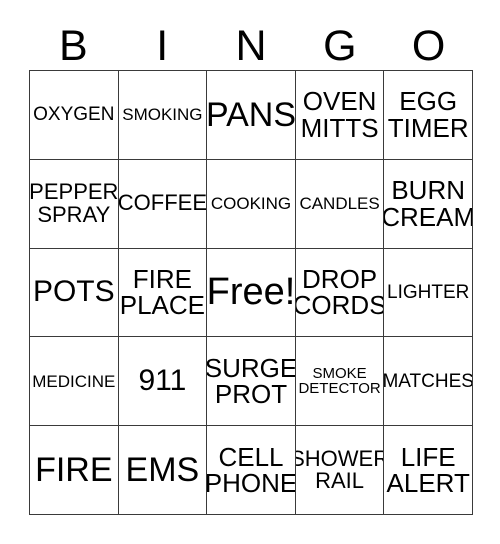  I want to click on bingo-cell: LIGHTER, so click(428, 293).